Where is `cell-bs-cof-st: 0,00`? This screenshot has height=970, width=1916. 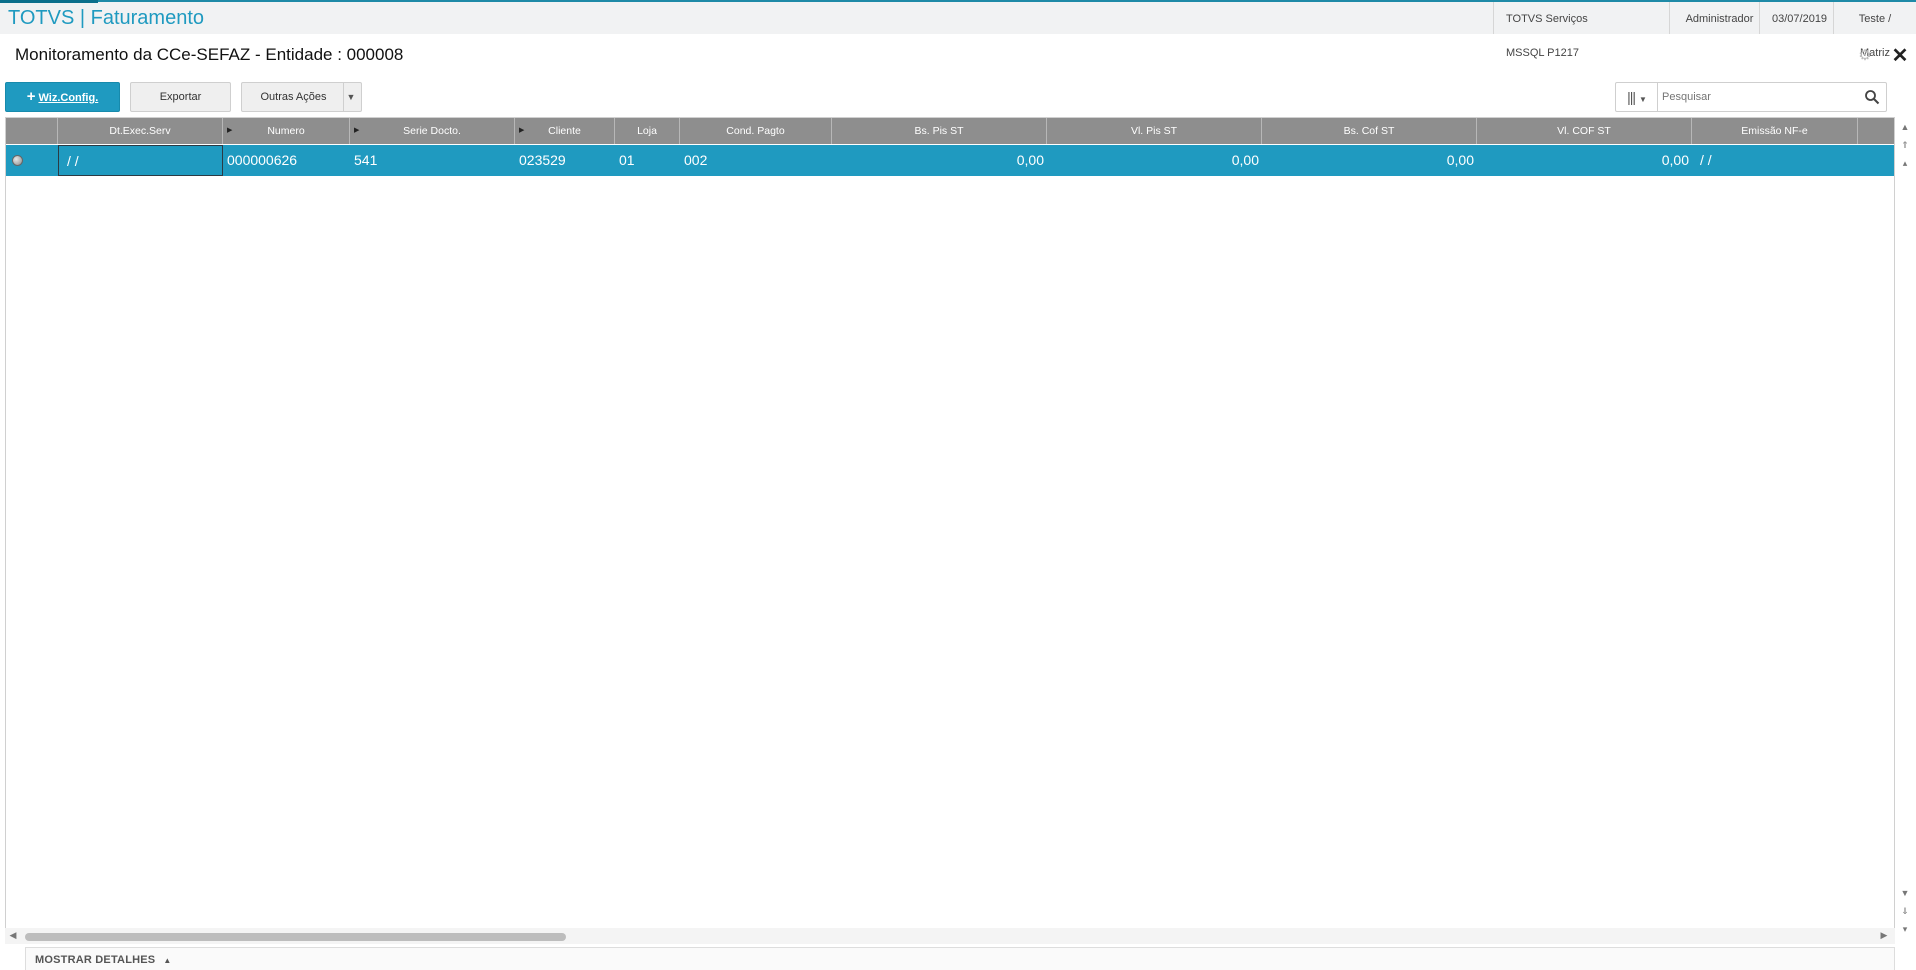 cell-bs-cof-st: 0,00 is located at coordinates (1369, 160).